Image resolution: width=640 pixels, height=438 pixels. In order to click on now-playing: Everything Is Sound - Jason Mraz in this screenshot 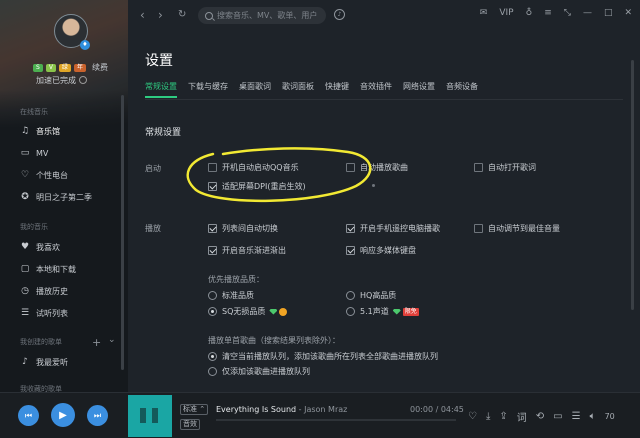, I will do `click(281, 409)`.